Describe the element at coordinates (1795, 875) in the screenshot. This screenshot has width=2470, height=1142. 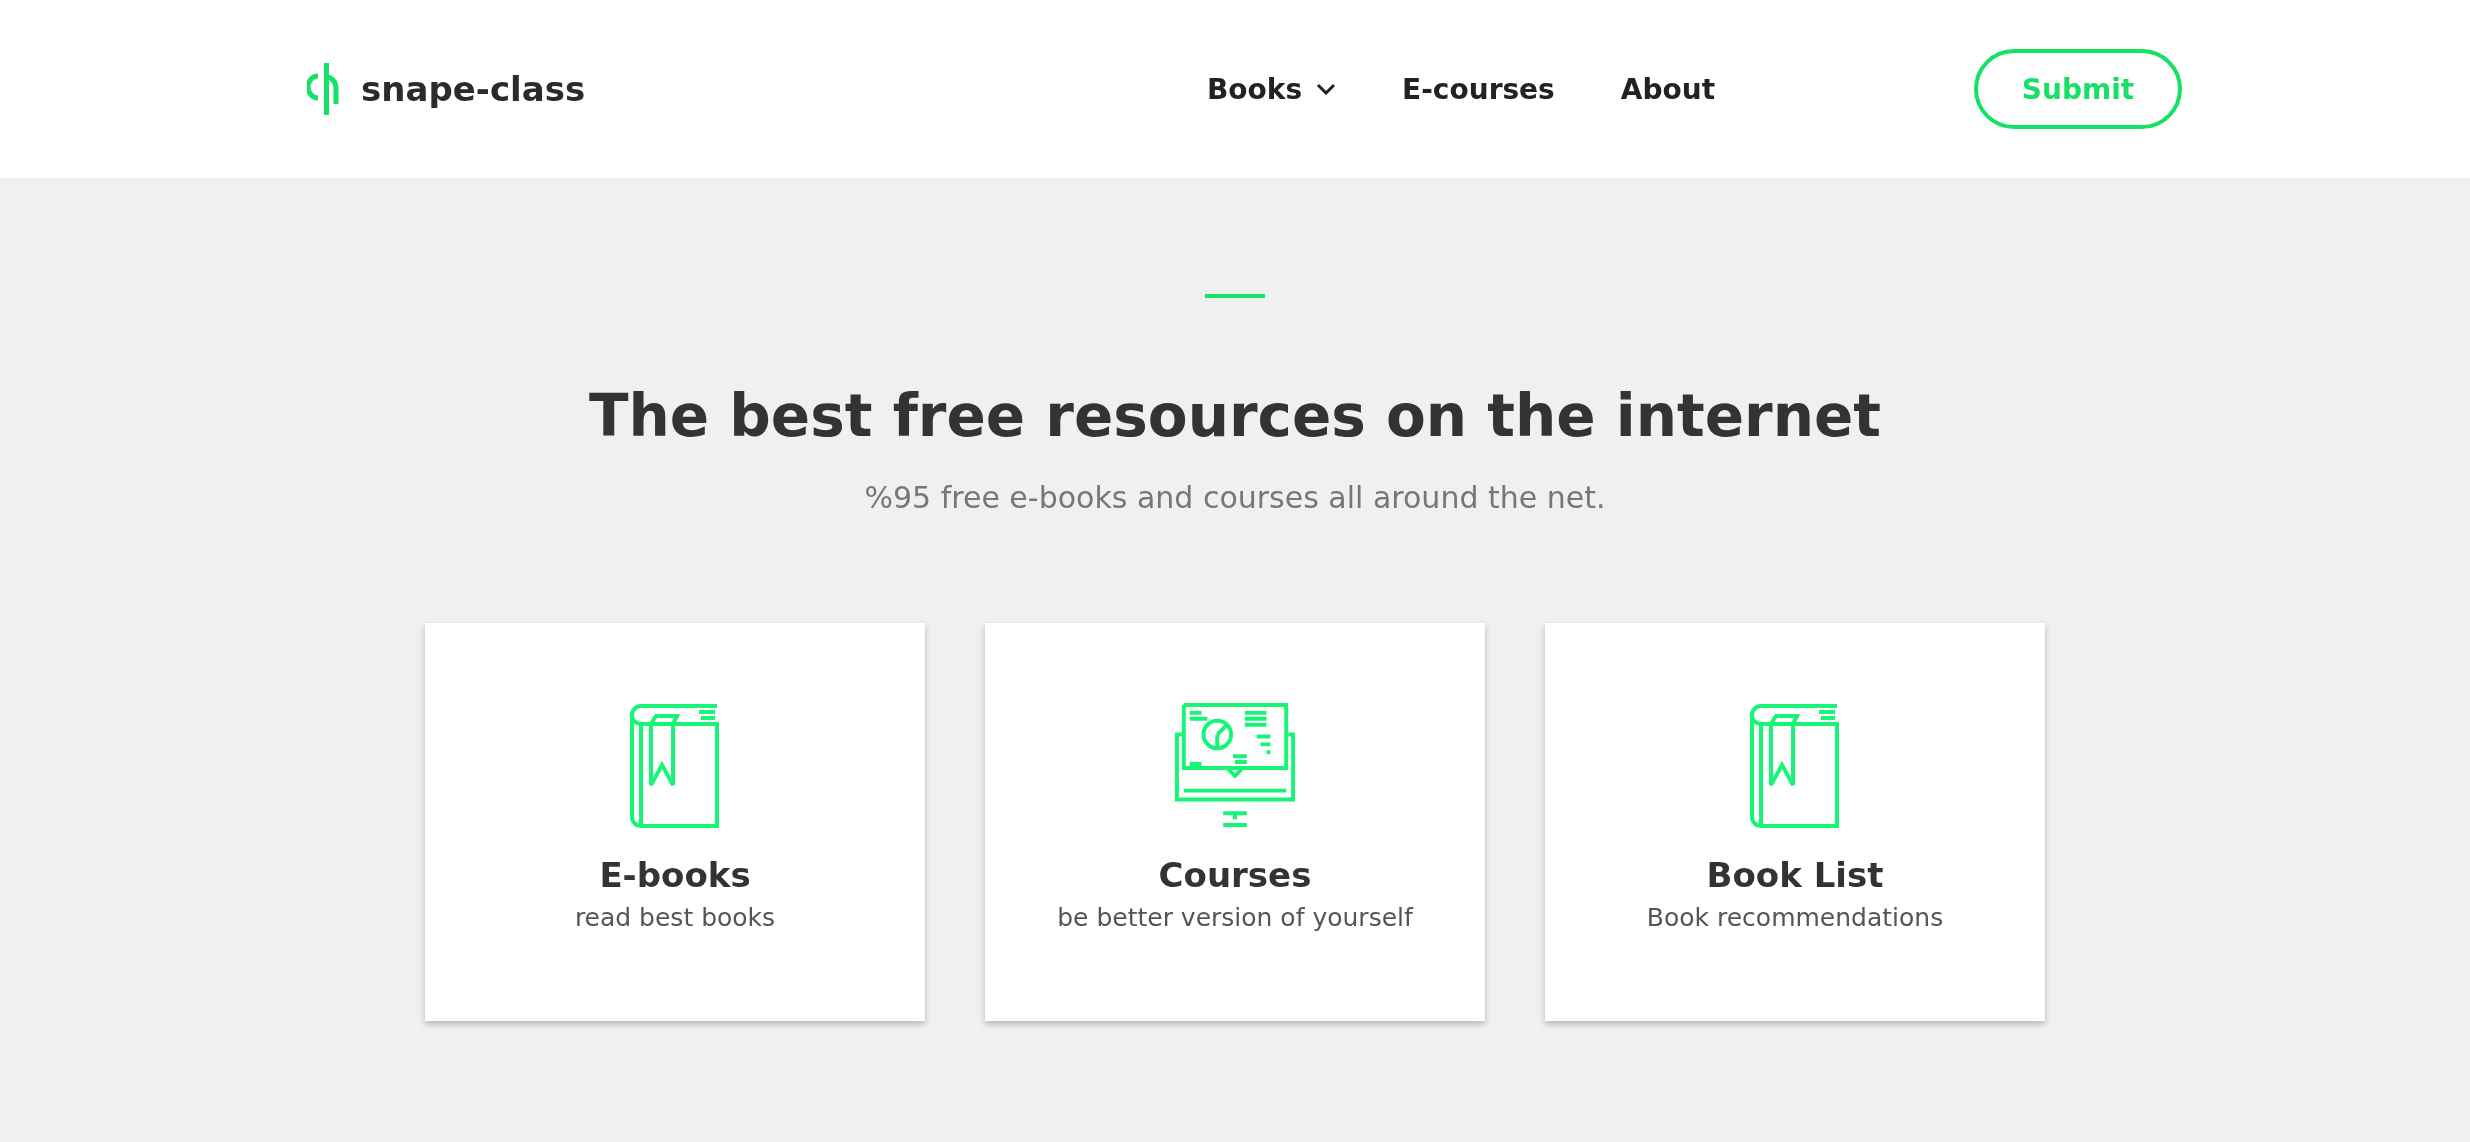
I see `card-title: Book List` at that location.